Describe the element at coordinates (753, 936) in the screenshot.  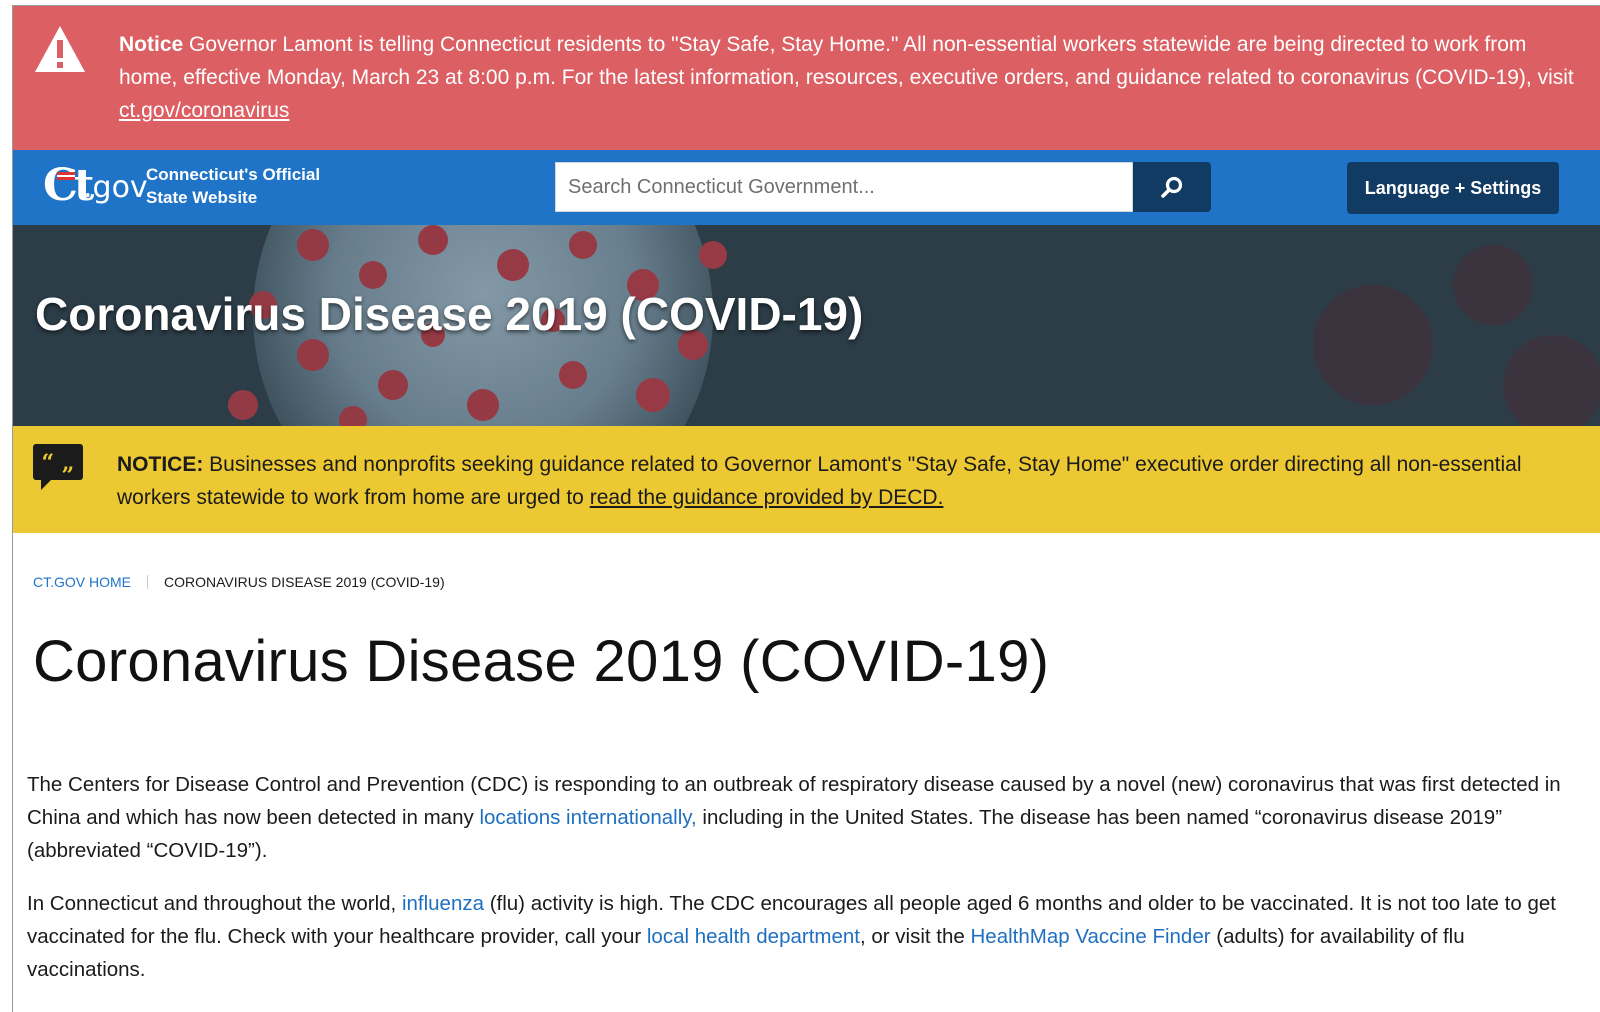
I see `local-health-department-link: local health department` at that location.